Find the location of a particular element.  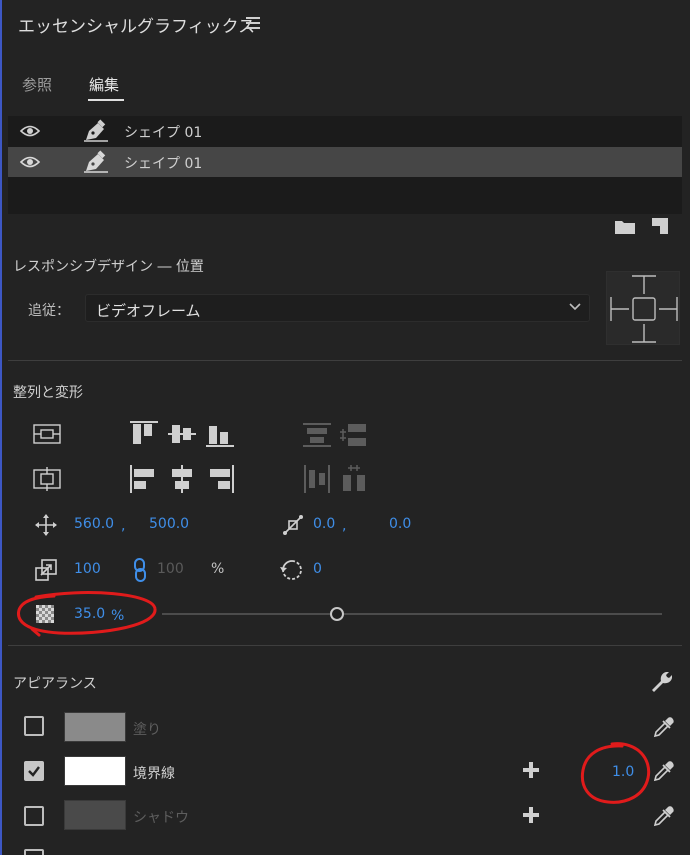

fill-checkbox is located at coordinates (34, 726).